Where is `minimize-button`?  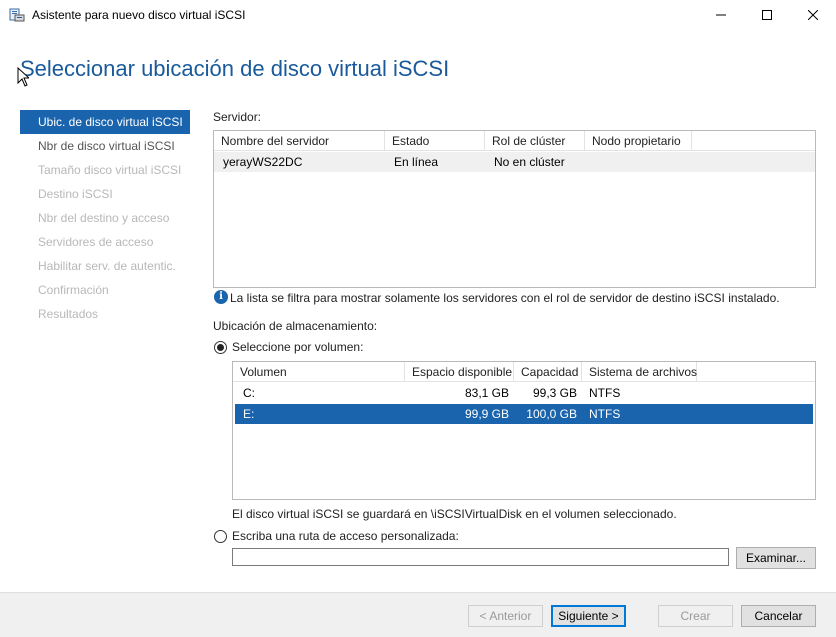 minimize-button is located at coordinates (721, 15).